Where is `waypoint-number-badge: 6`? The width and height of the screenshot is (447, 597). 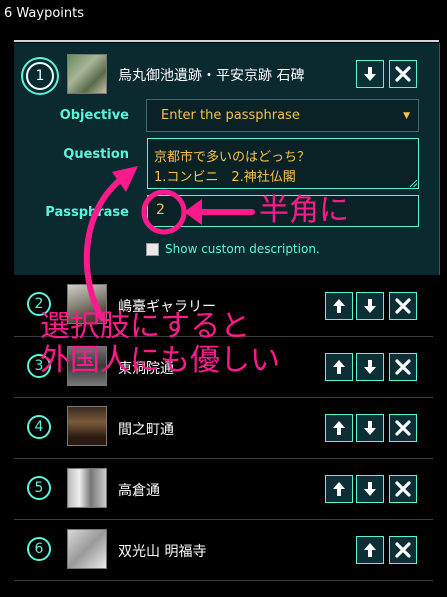
waypoint-number-badge: 6 is located at coordinates (39, 549).